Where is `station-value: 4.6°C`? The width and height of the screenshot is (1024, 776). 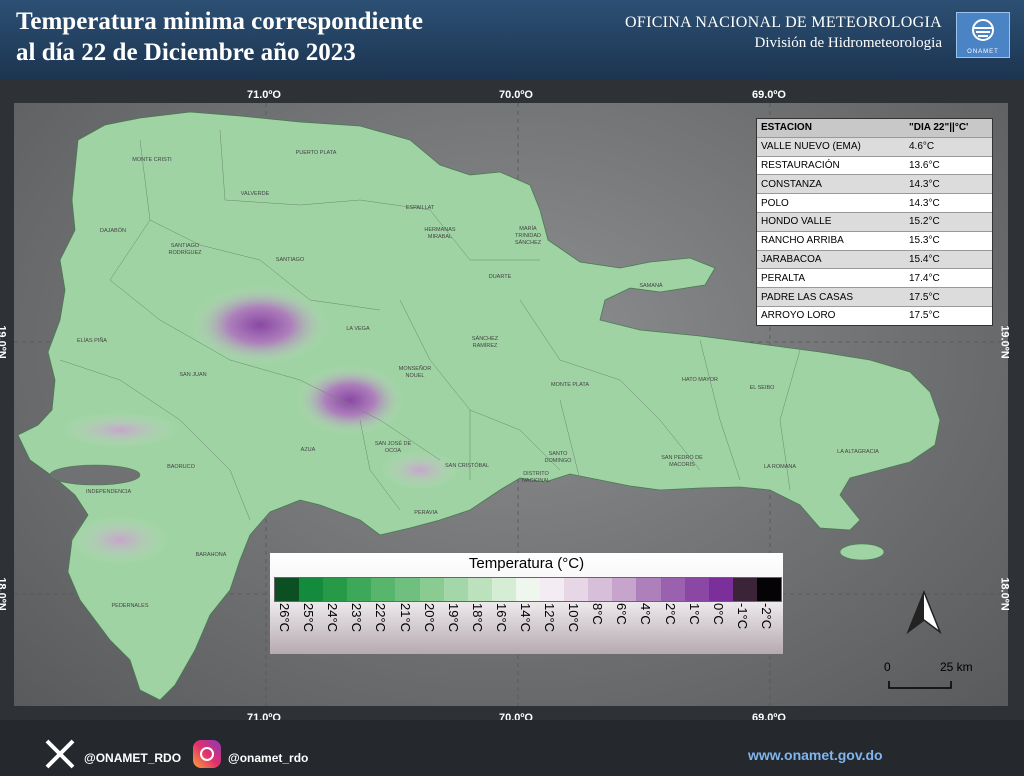 station-value: 4.6°C is located at coordinates (922, 147).